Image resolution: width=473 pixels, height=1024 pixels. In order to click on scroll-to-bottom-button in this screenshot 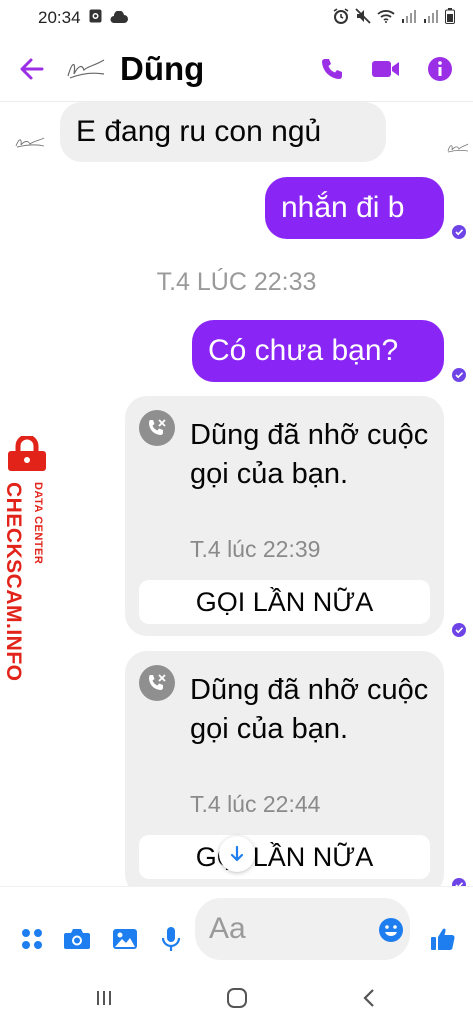, I will do `click(237, 854)`.